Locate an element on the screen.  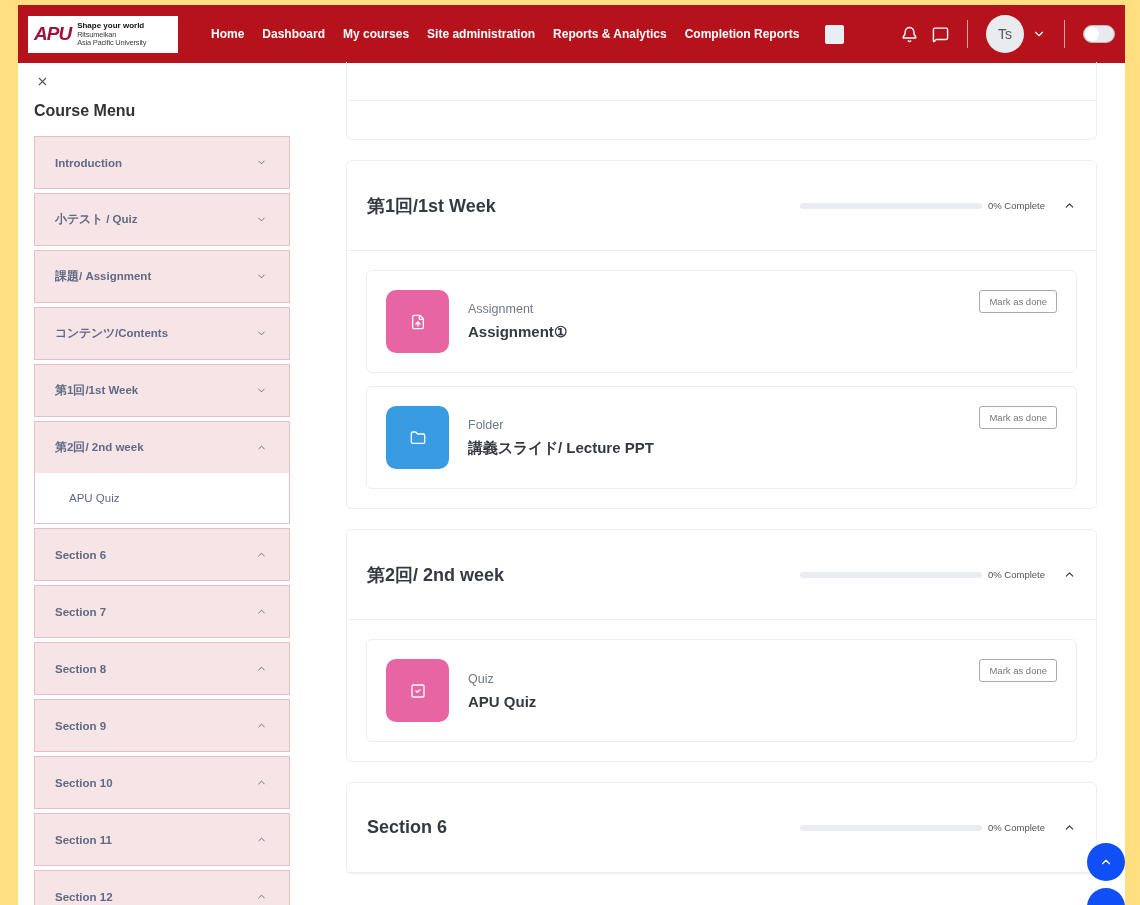
folder-icon is located at coordinates (417, 437).